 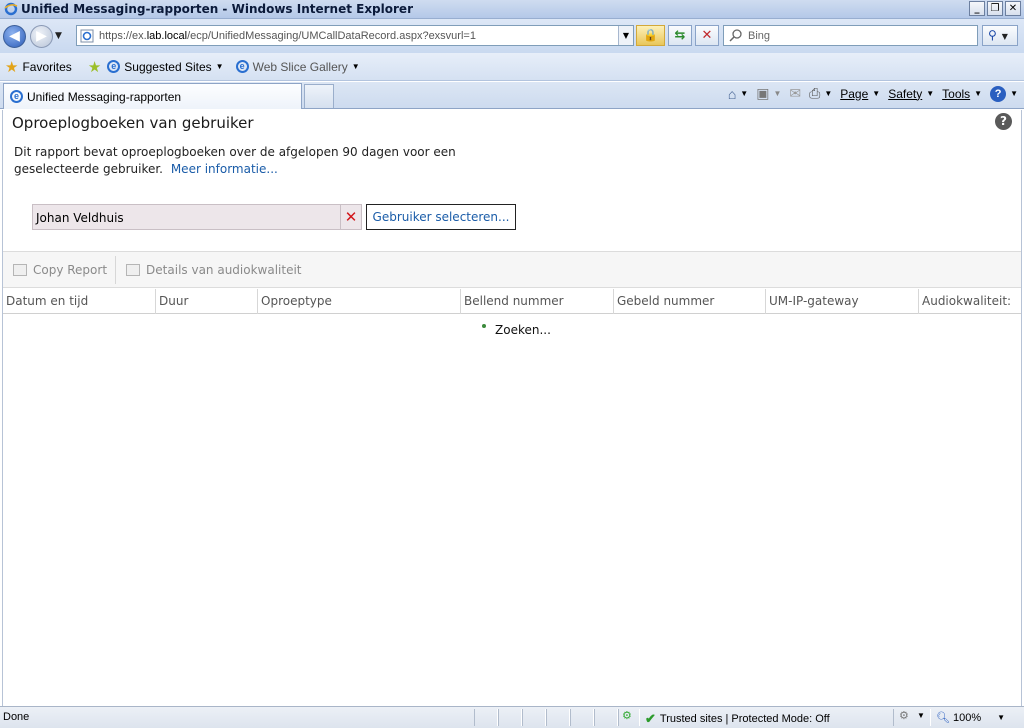 What do you see at coordinates (967, 717) in the screenshot?
I see `zoom-level: 100%` at bounding box center [967, 717].